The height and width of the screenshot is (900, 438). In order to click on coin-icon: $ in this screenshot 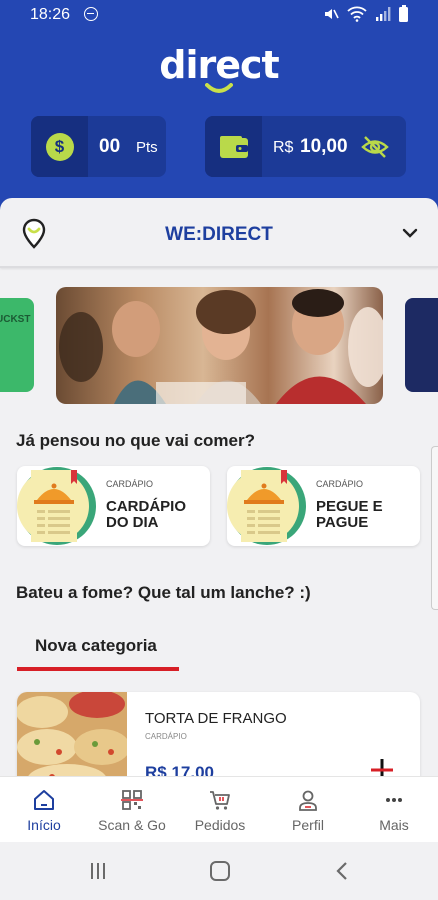, I will do `click(59, 146)`.